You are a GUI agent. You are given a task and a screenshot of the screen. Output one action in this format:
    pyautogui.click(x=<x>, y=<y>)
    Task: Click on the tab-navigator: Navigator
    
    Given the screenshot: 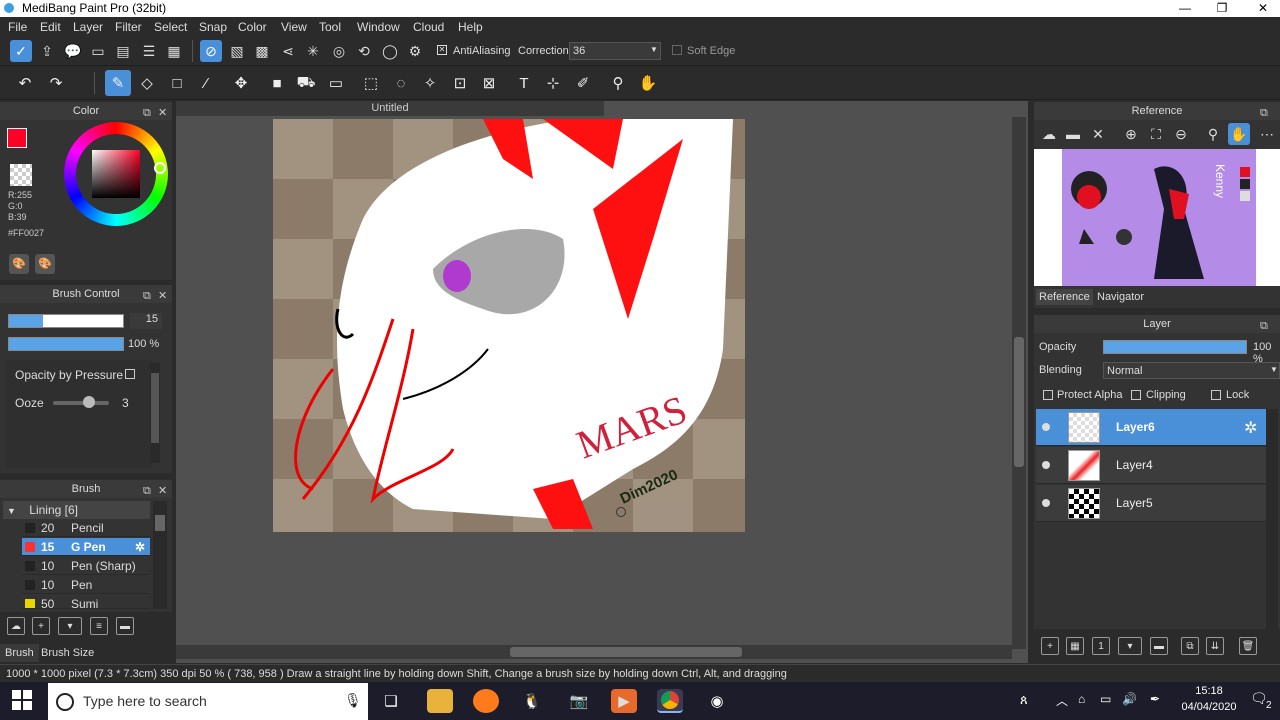 What is the action you would take?
    pyautogui.click(x=1120, y=297)
    